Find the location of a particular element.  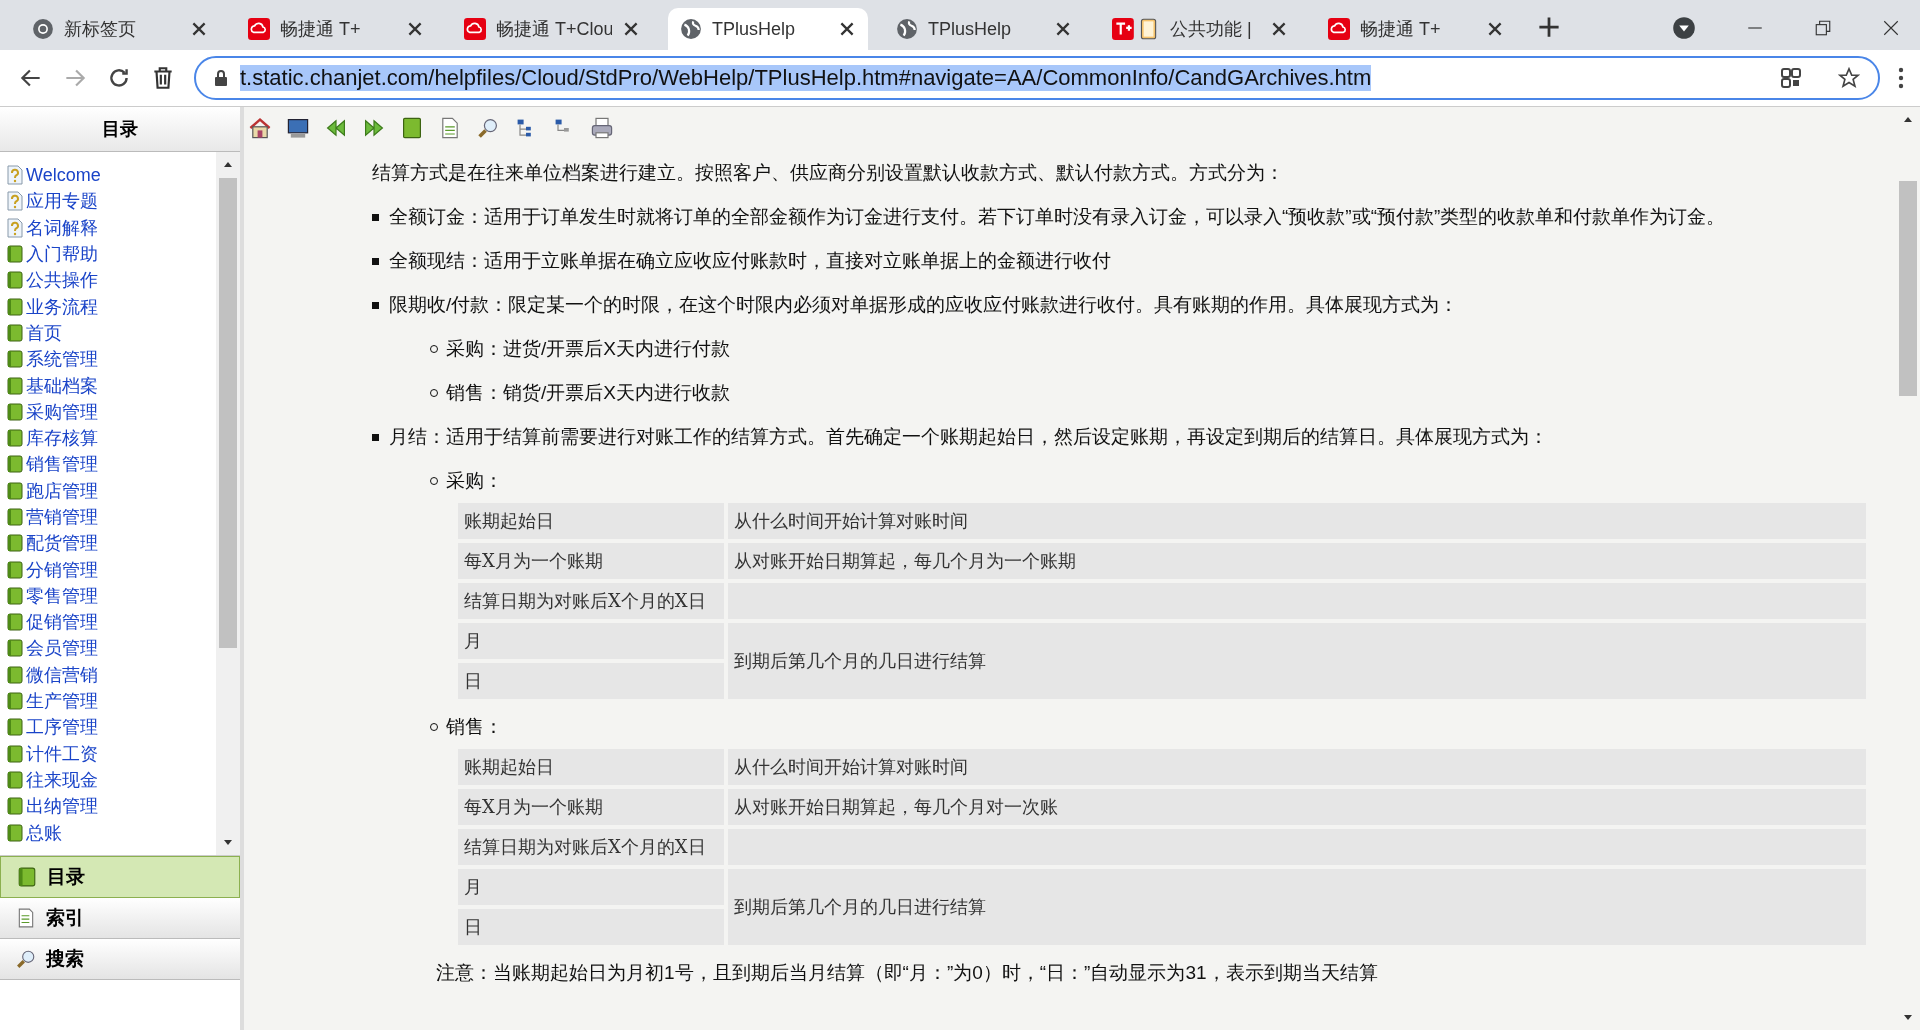

toc-item-label: 采购管理 is located at coordinates (62, 411).